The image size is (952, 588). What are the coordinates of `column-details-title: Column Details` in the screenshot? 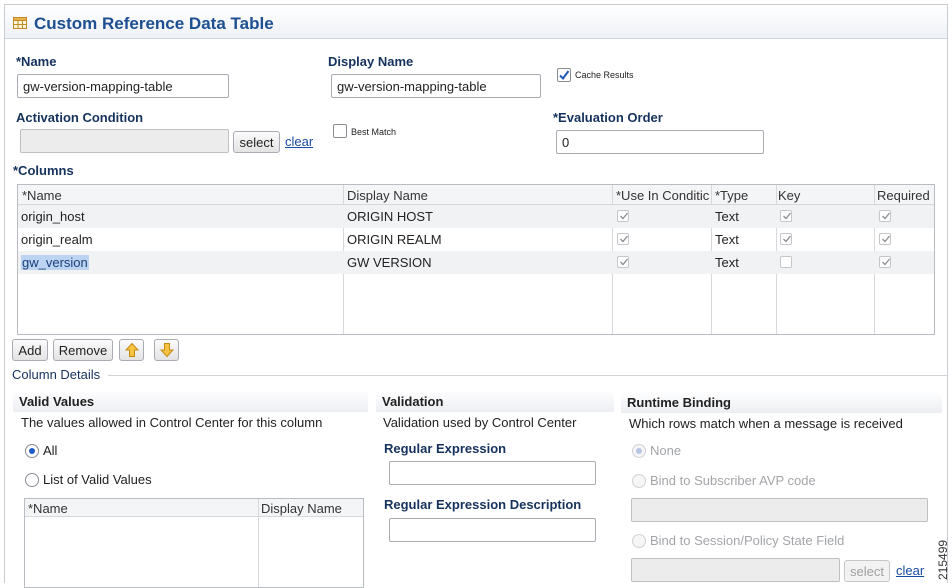 It's located at (56, 374).